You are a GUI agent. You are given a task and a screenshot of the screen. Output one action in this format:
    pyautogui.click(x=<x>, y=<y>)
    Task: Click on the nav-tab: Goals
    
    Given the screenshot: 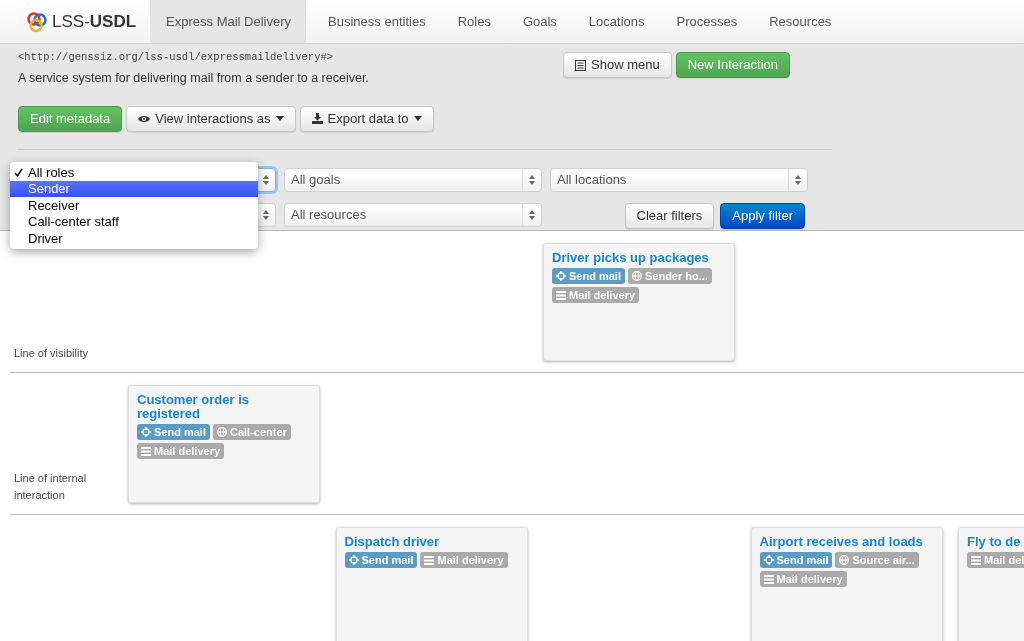 What is the action you would take?
    pyautogui.click(x=539, y=21)
    